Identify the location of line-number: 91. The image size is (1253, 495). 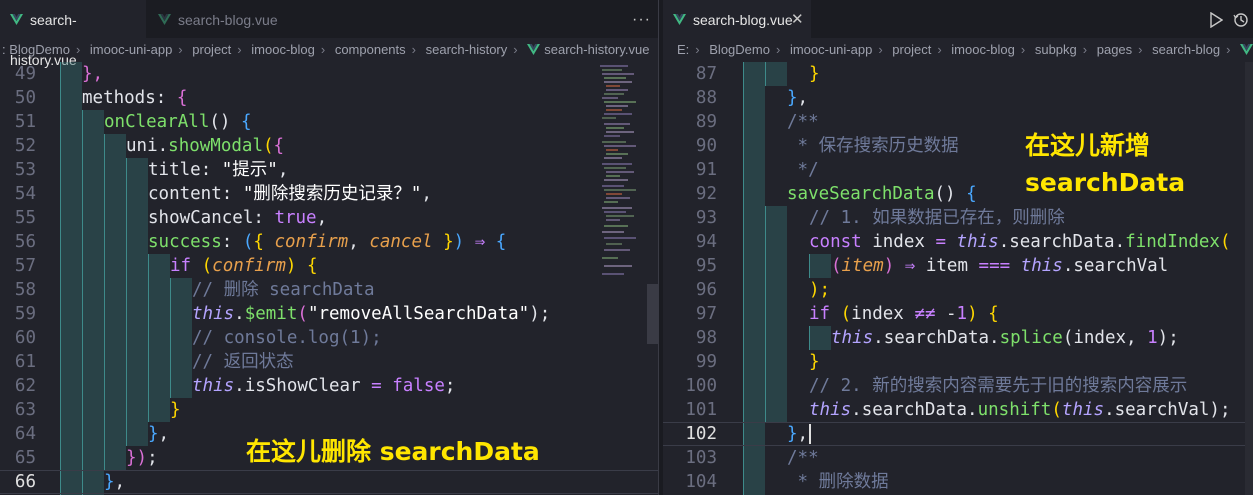
(706, 170).